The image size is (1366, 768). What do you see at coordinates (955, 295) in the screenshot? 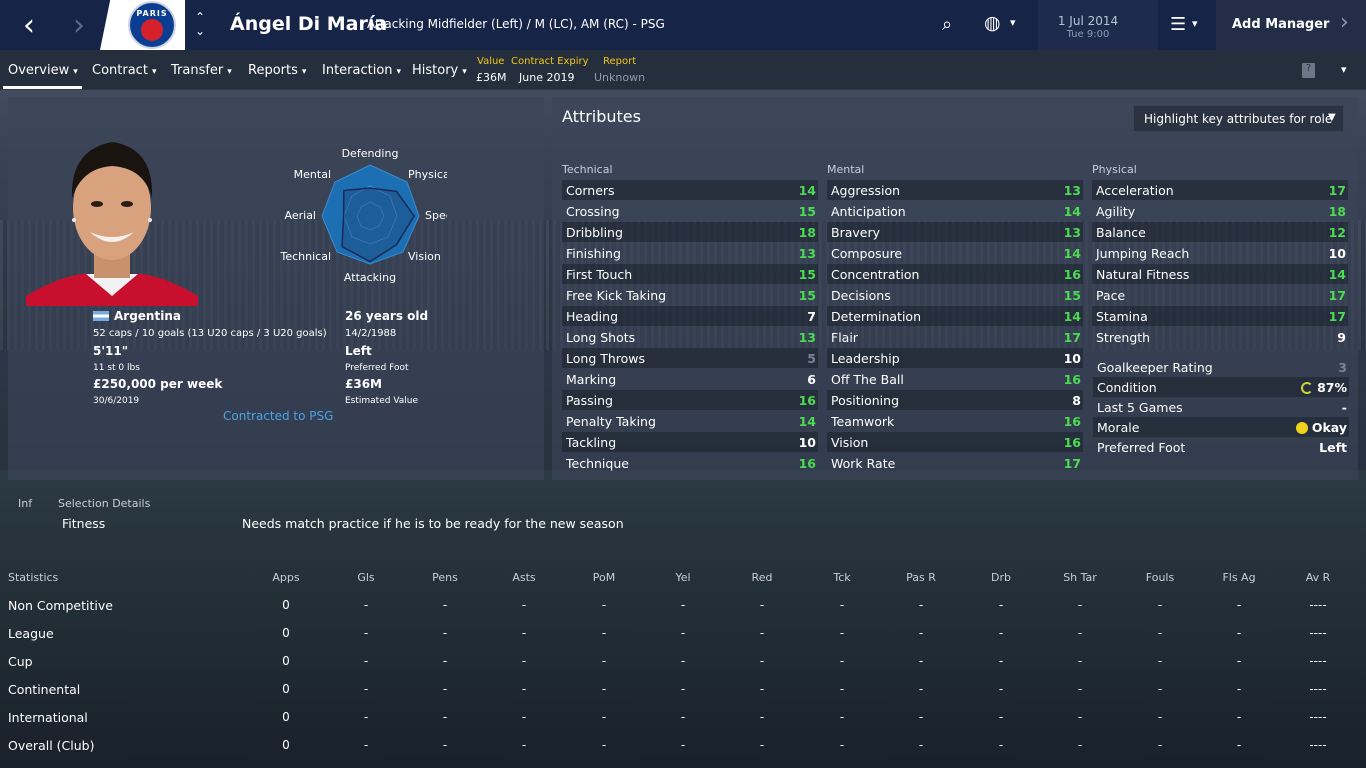
I see `attribute-row: Decisions 15` at bounding box center [955, 295].